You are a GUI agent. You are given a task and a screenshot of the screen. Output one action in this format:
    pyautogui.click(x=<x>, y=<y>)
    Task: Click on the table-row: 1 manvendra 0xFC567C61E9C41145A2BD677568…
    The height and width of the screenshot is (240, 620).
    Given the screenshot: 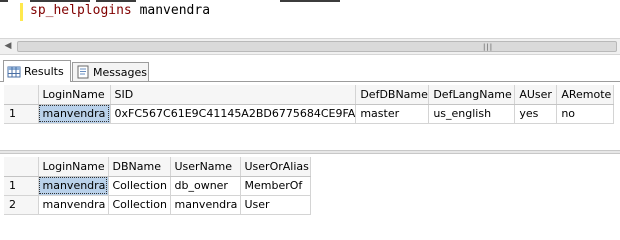 What is the action you would take?
    pyautogui.click(x=309, y=114)
    